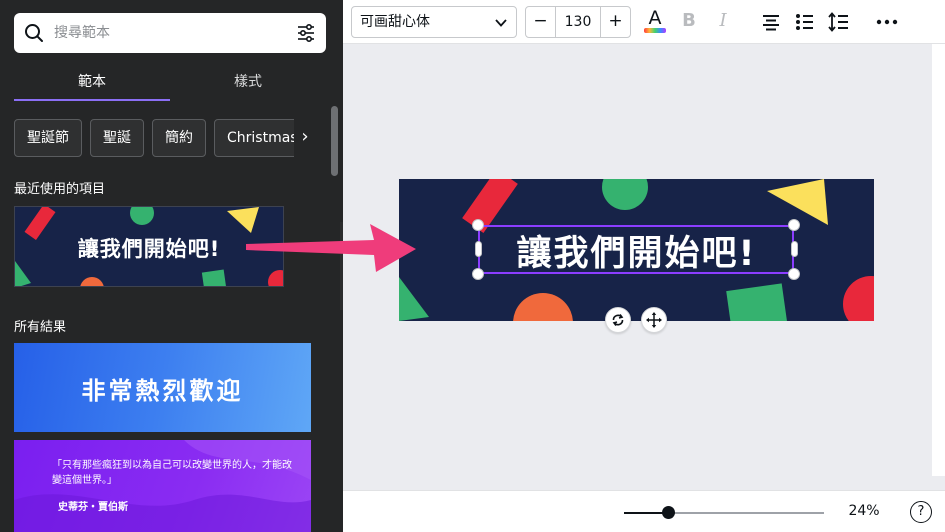 This screenshot has height=532, width=945. I want to click on align-center-icon, so click(771, 22).